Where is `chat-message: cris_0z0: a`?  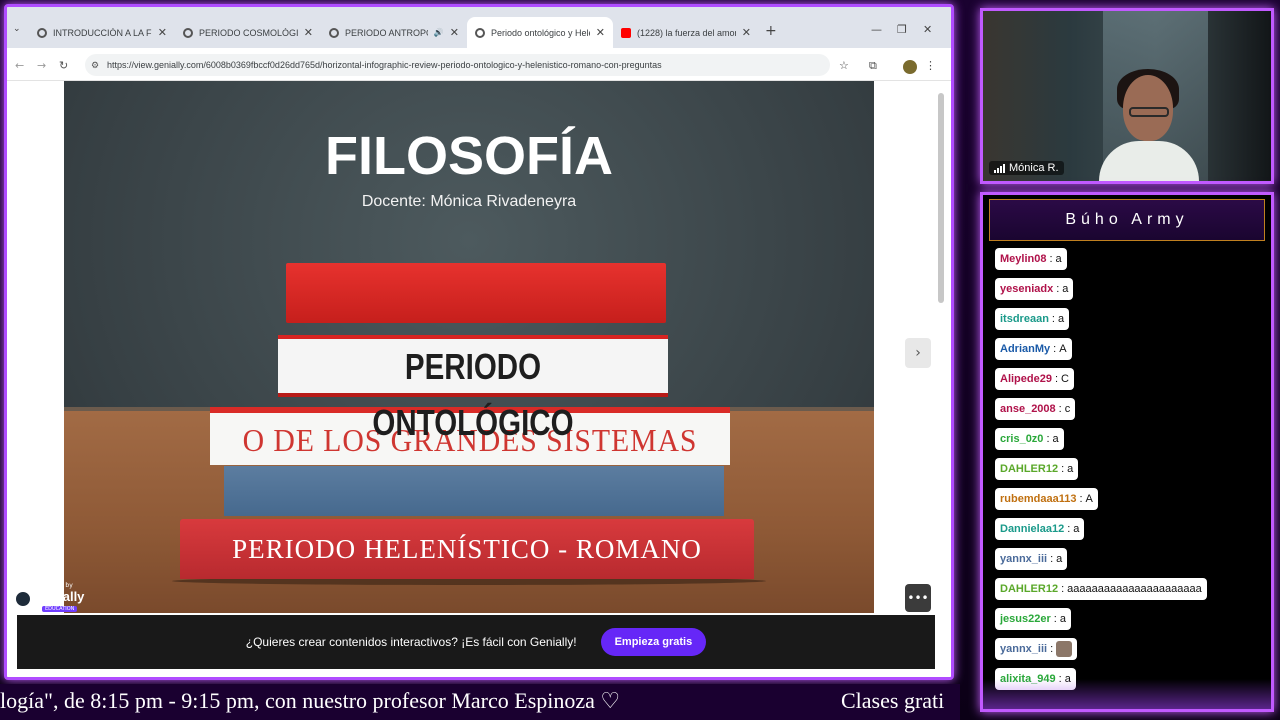 chat-message: cris_0z0: a is located at coordinates (1029, 439).